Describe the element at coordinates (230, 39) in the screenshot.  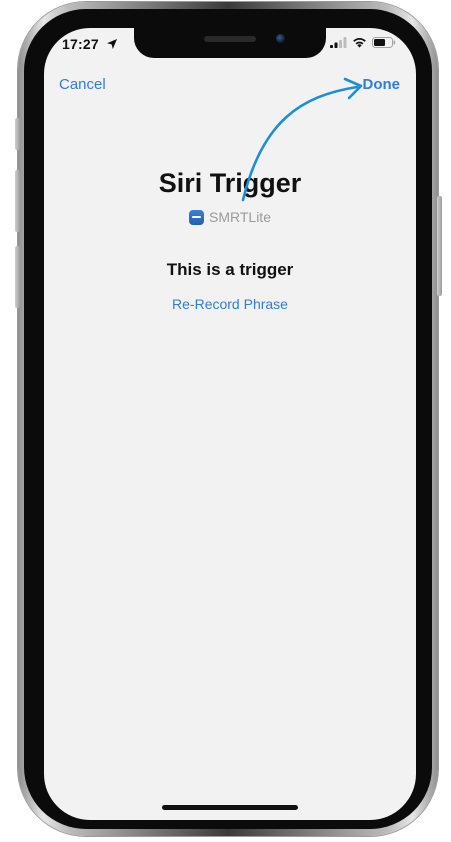
I see `speaker-grille` at that location.